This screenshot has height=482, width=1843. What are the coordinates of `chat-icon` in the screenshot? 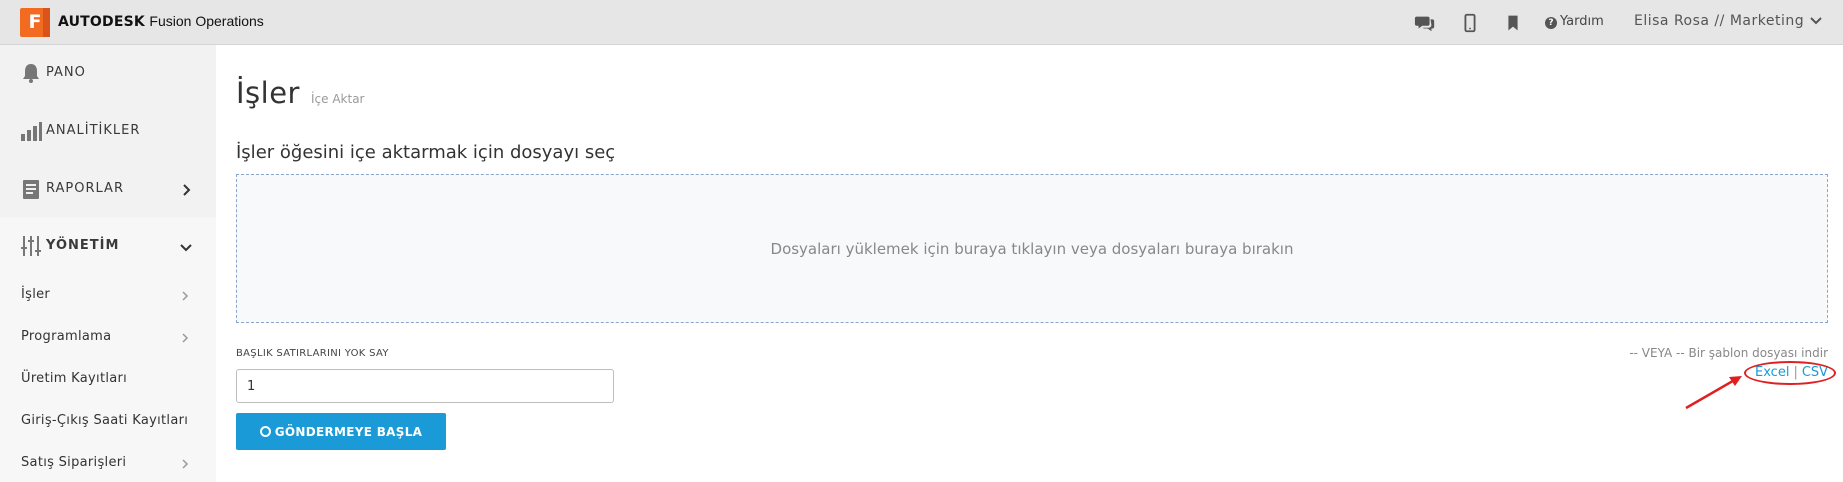 It's located at (1425, 23).